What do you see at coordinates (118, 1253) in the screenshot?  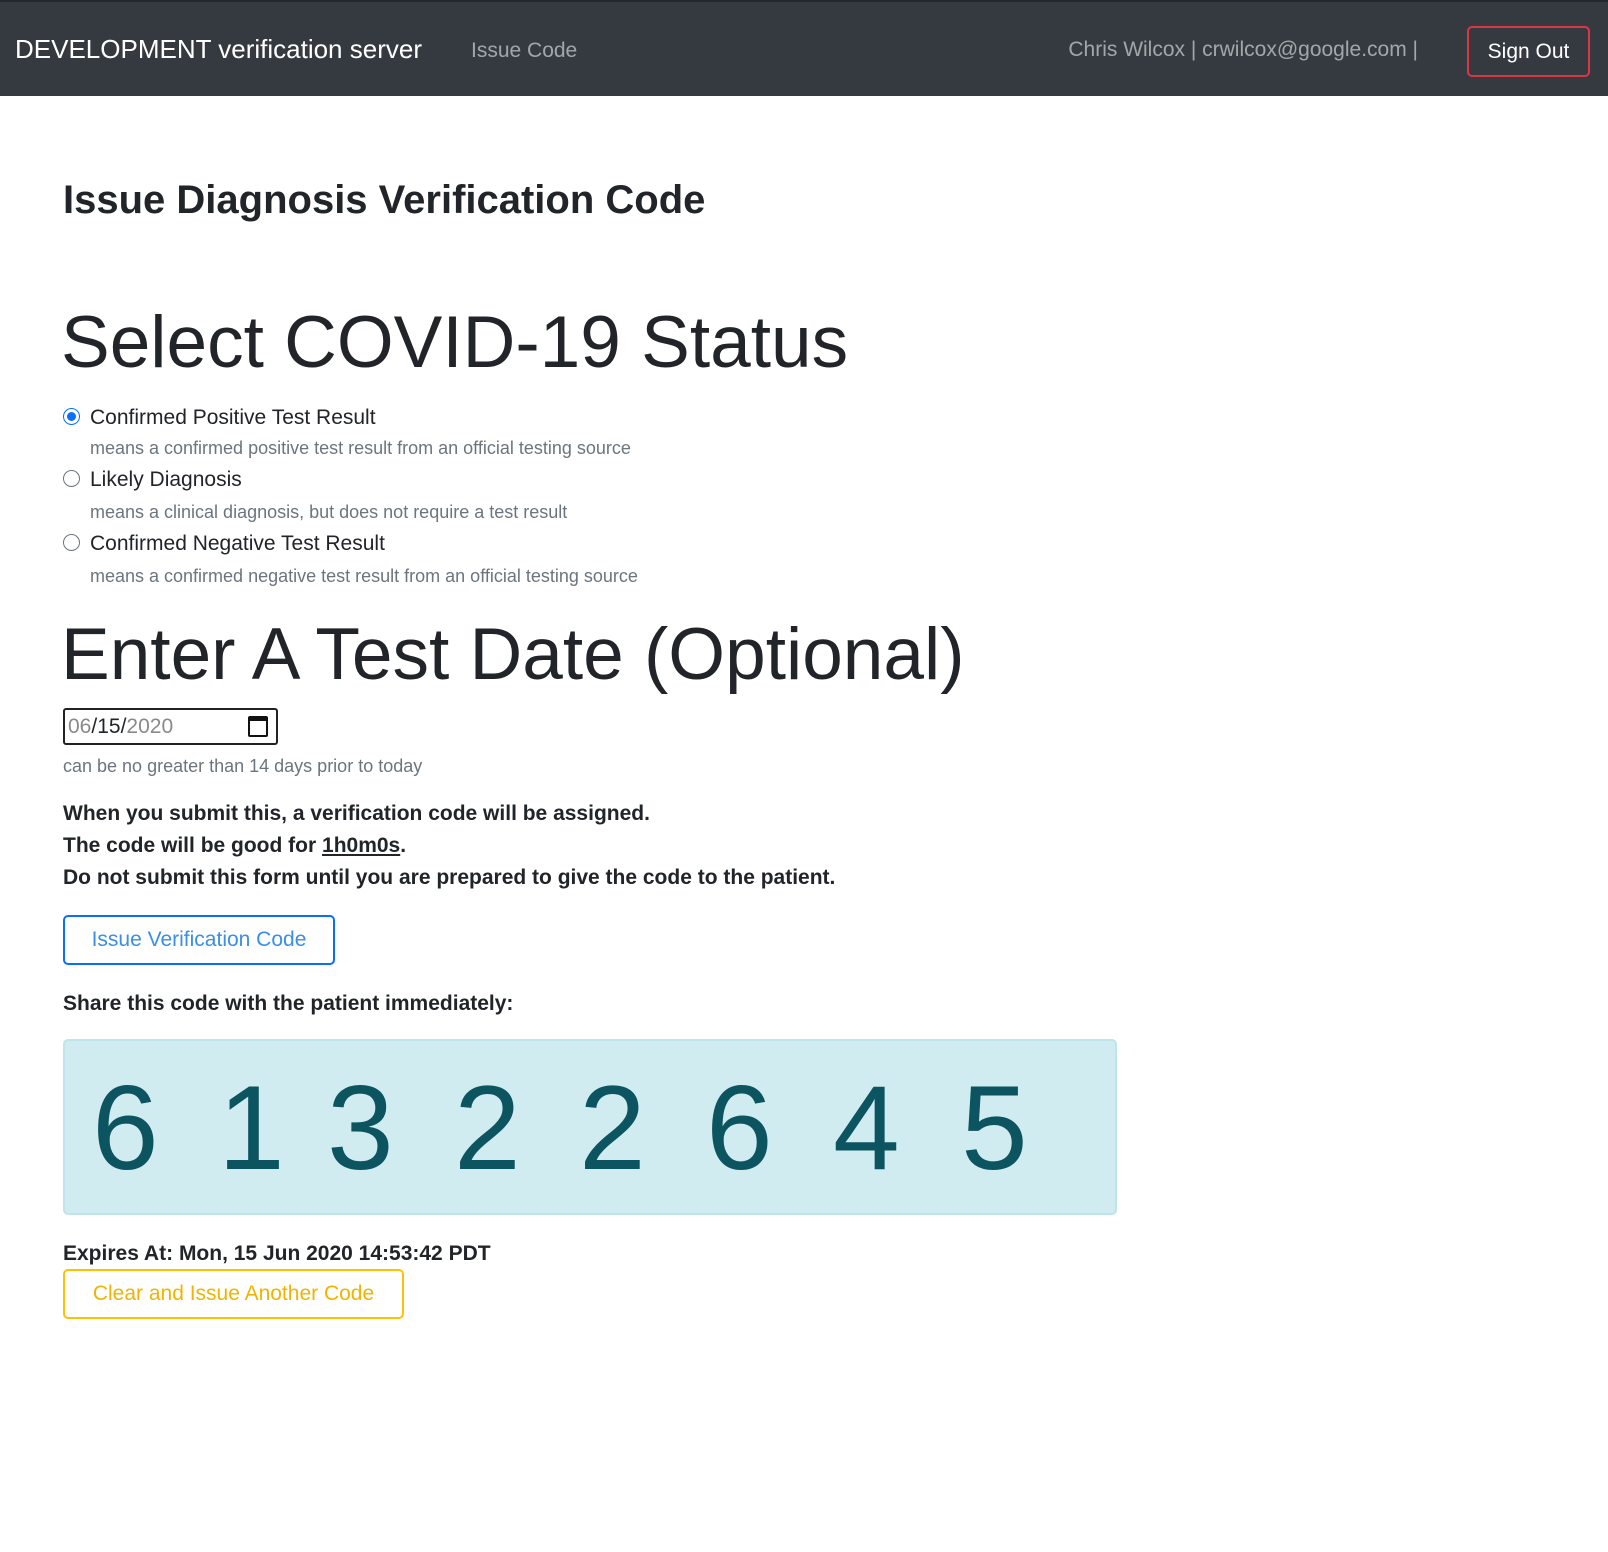 I see `expires-label: Expires At:` at bounding box center [118, 1253].